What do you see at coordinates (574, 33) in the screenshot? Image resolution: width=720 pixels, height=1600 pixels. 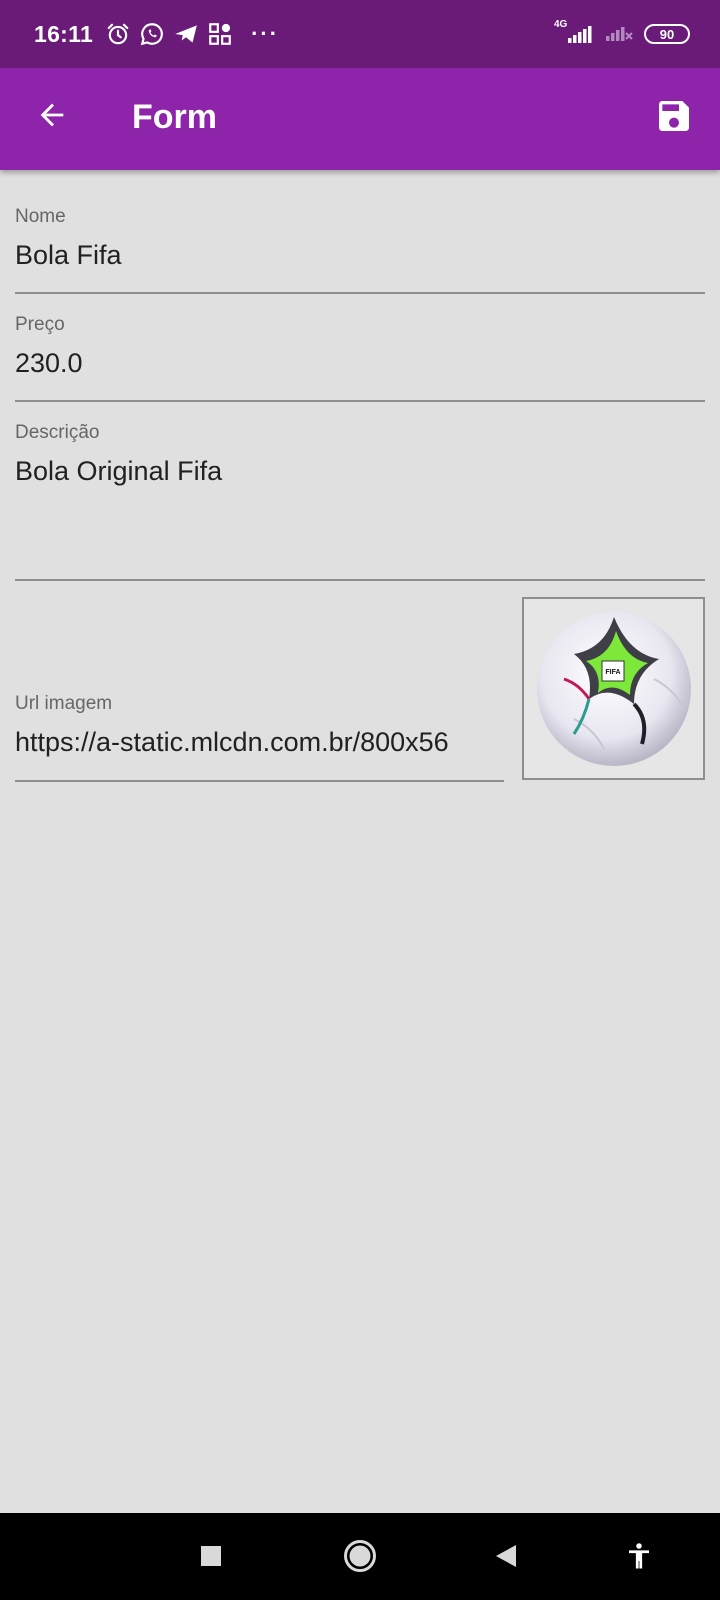 I see `signal-icon: 4G` at bounding box center [574, 33].